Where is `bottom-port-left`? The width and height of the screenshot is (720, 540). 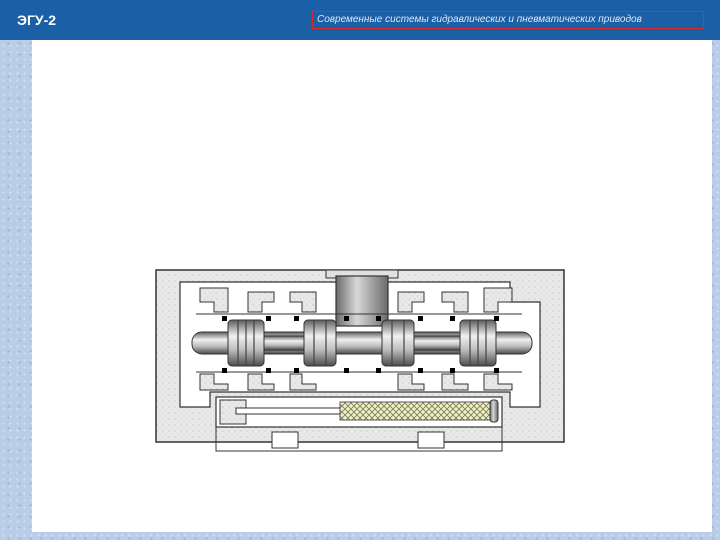 bottom-port-left is located at coordinates (285, 440).